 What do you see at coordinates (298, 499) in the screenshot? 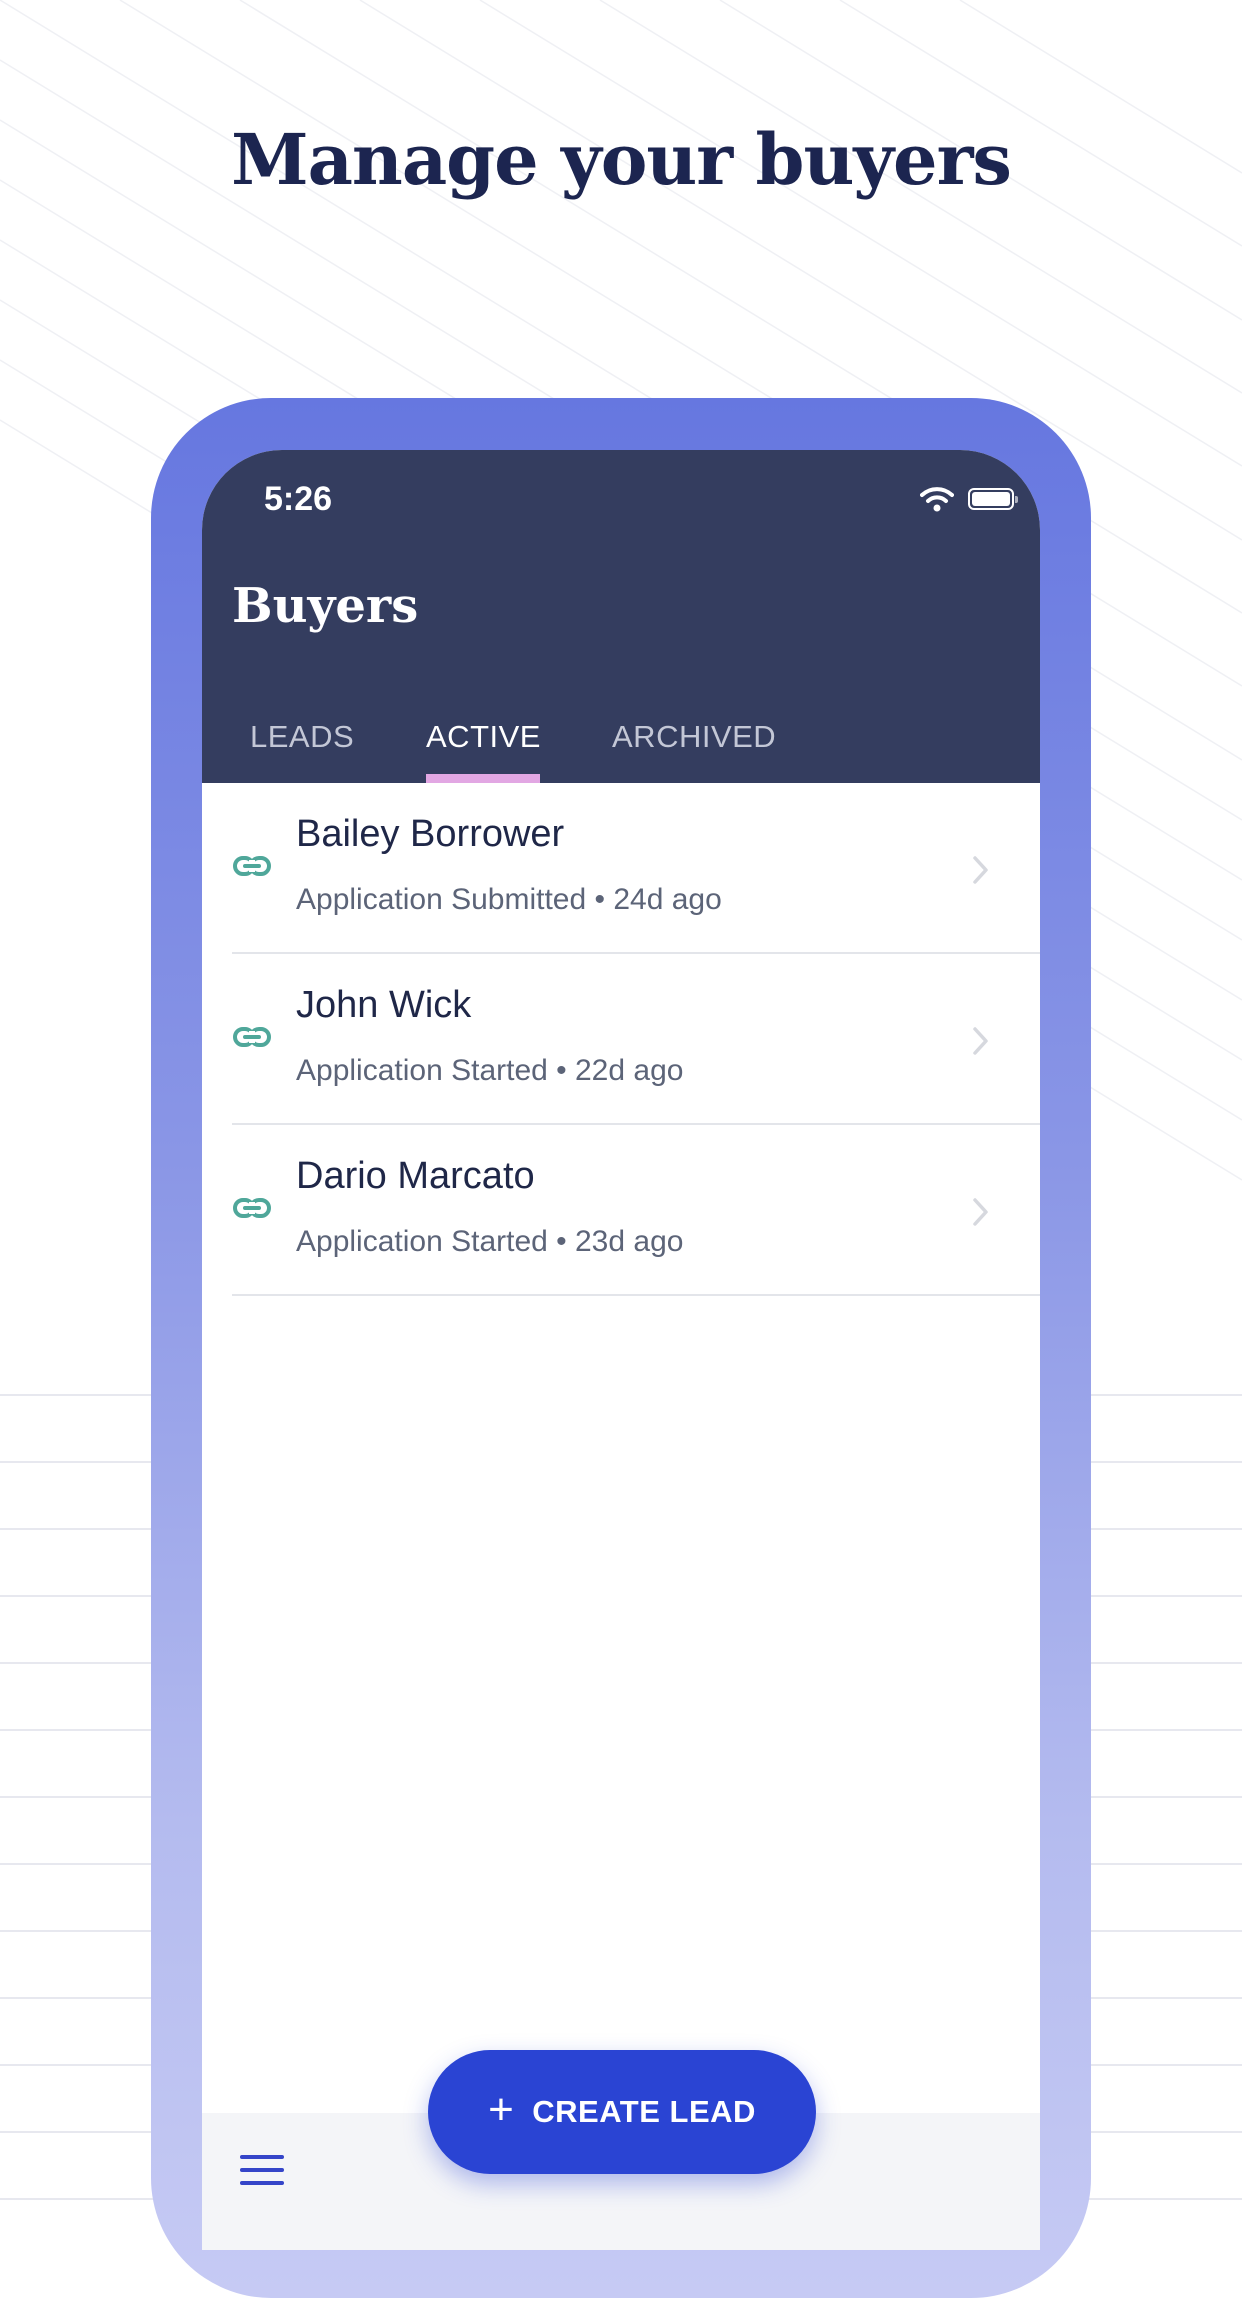
I see `status-time: 5:26` at bounding box center [298, 499].